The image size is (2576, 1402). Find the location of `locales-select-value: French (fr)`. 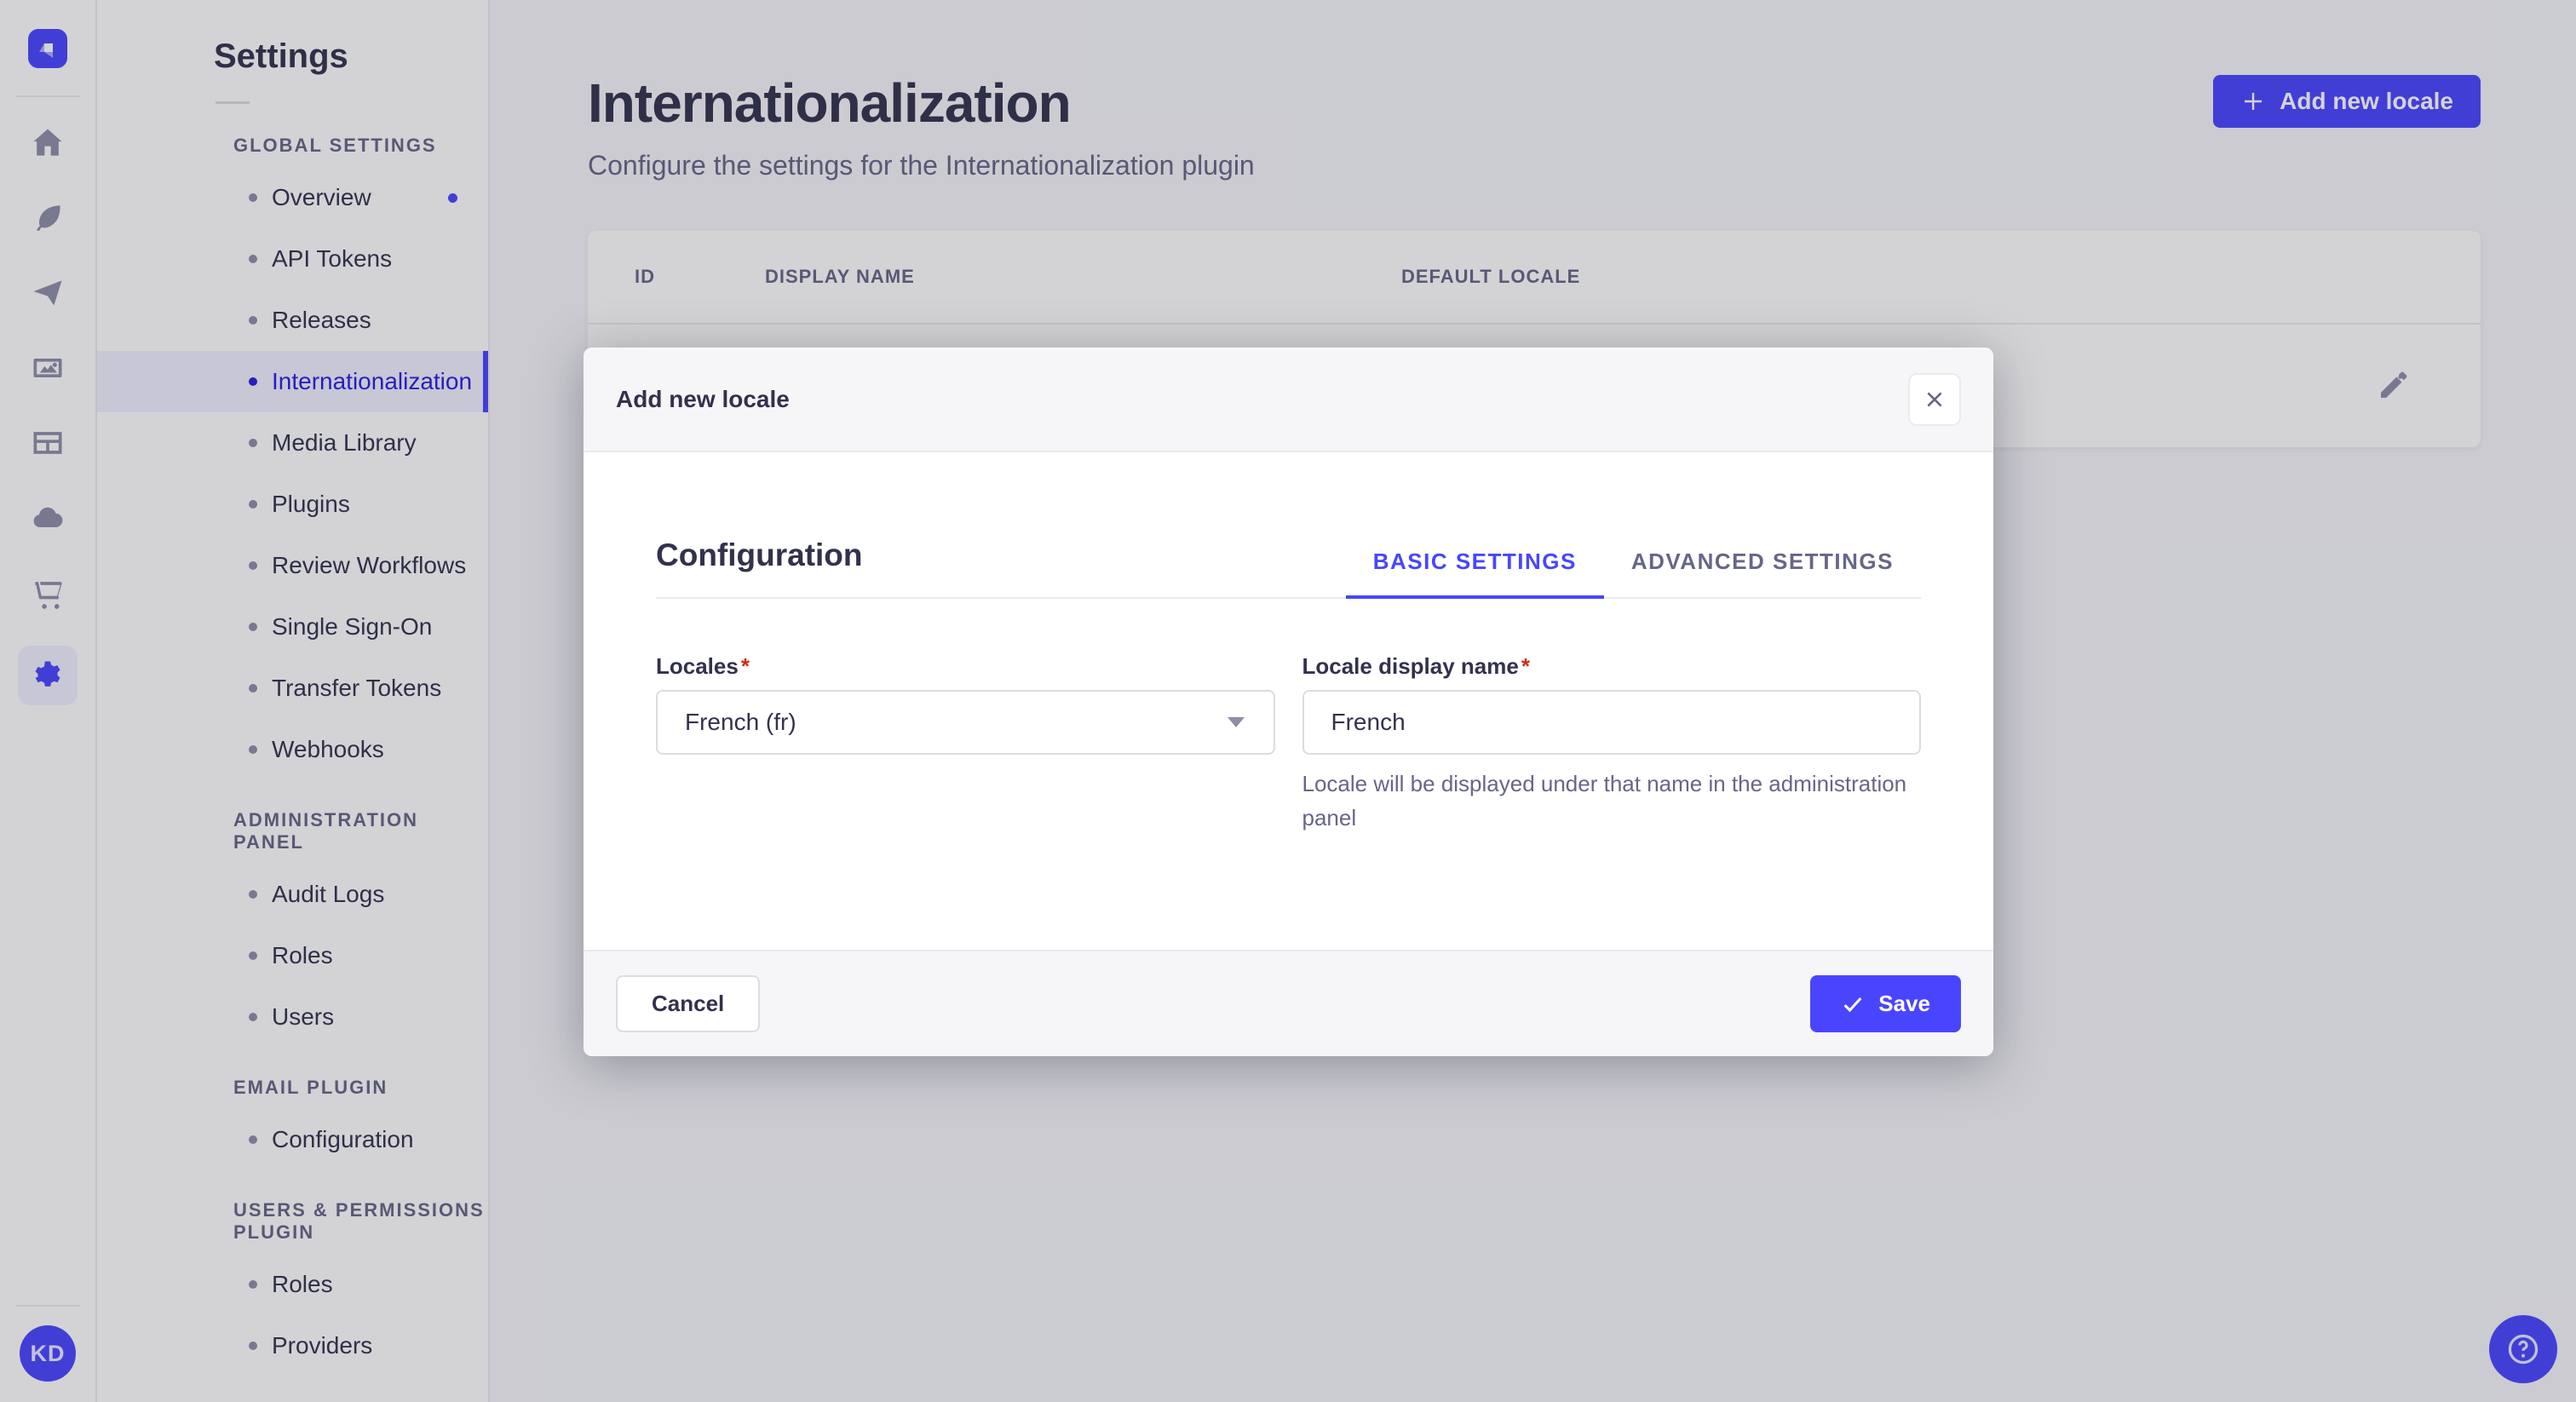

locales-select-value: French (fr) is located at coordinates (741, 722).